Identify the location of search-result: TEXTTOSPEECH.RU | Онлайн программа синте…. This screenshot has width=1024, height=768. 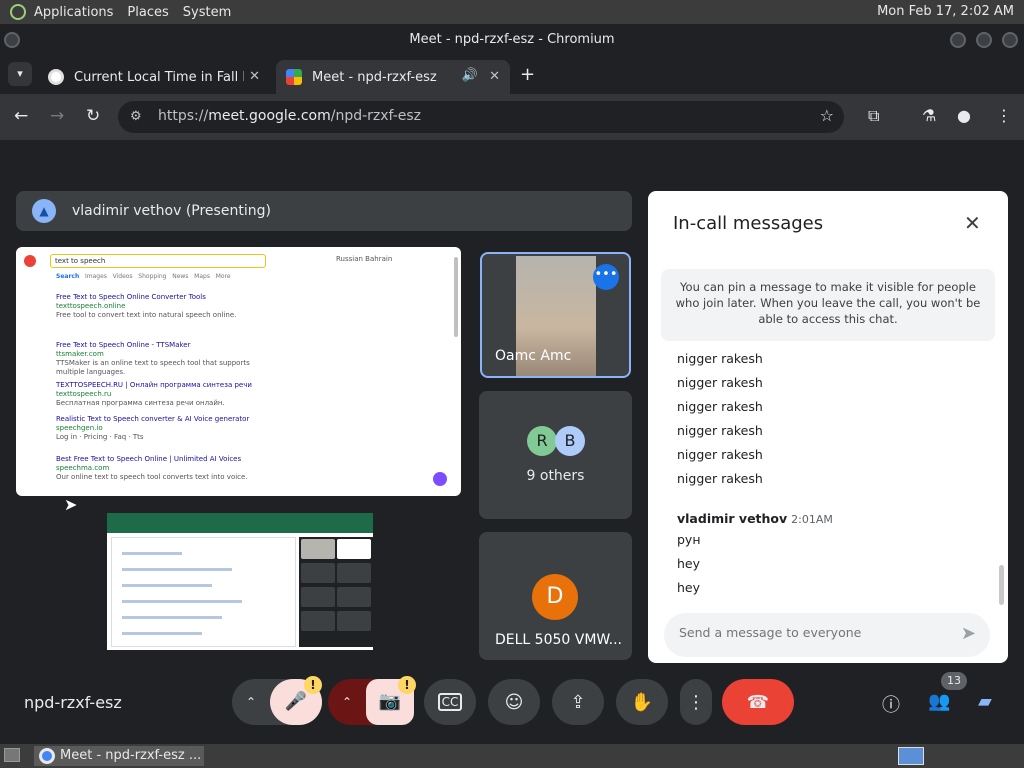
(154, 394).